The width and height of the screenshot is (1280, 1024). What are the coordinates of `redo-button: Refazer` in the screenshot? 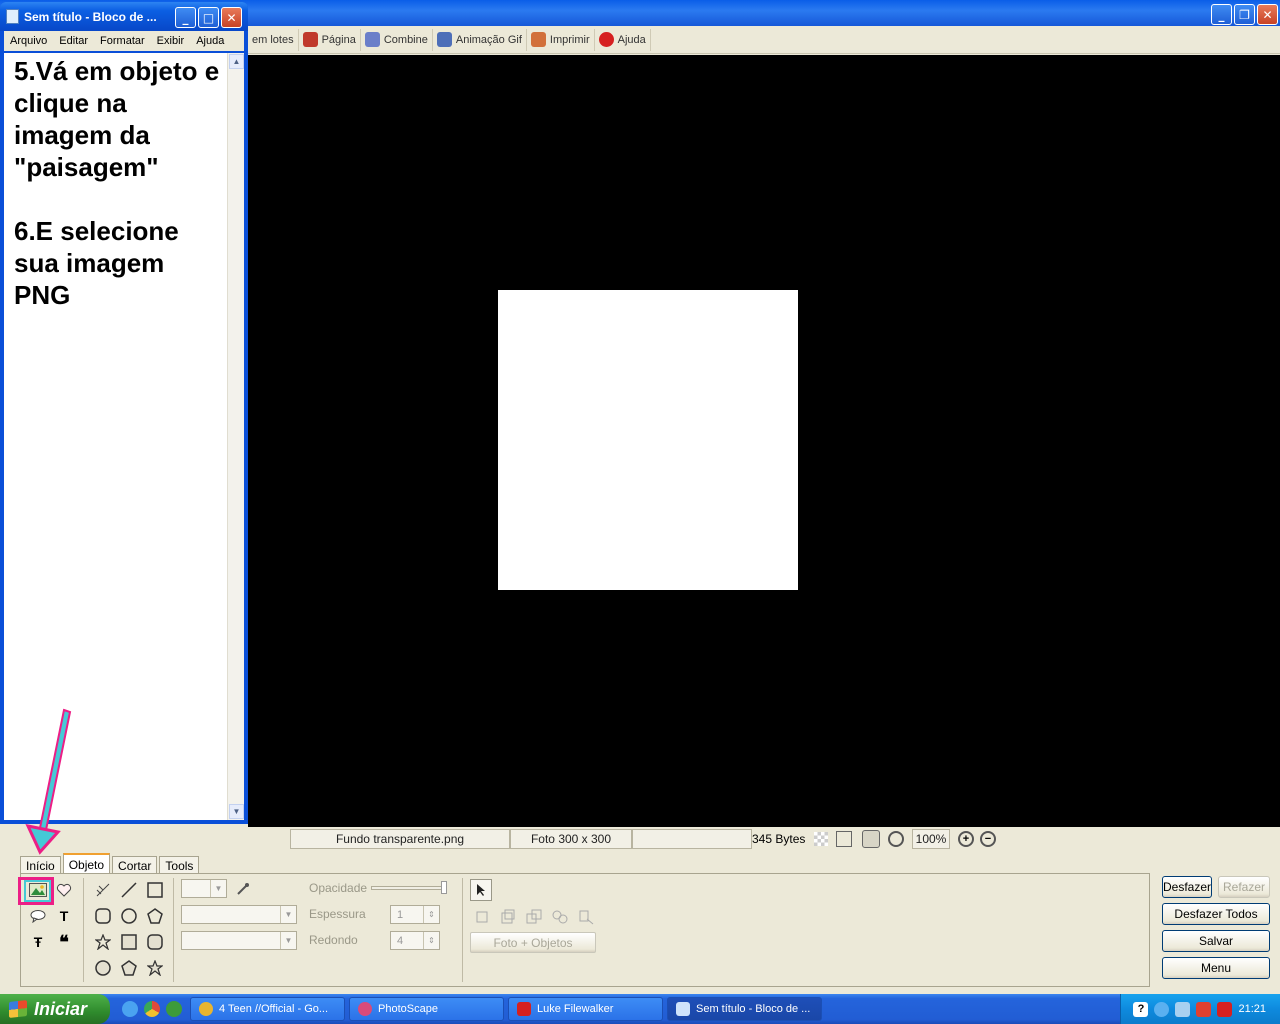 It's located at (1244, 887).